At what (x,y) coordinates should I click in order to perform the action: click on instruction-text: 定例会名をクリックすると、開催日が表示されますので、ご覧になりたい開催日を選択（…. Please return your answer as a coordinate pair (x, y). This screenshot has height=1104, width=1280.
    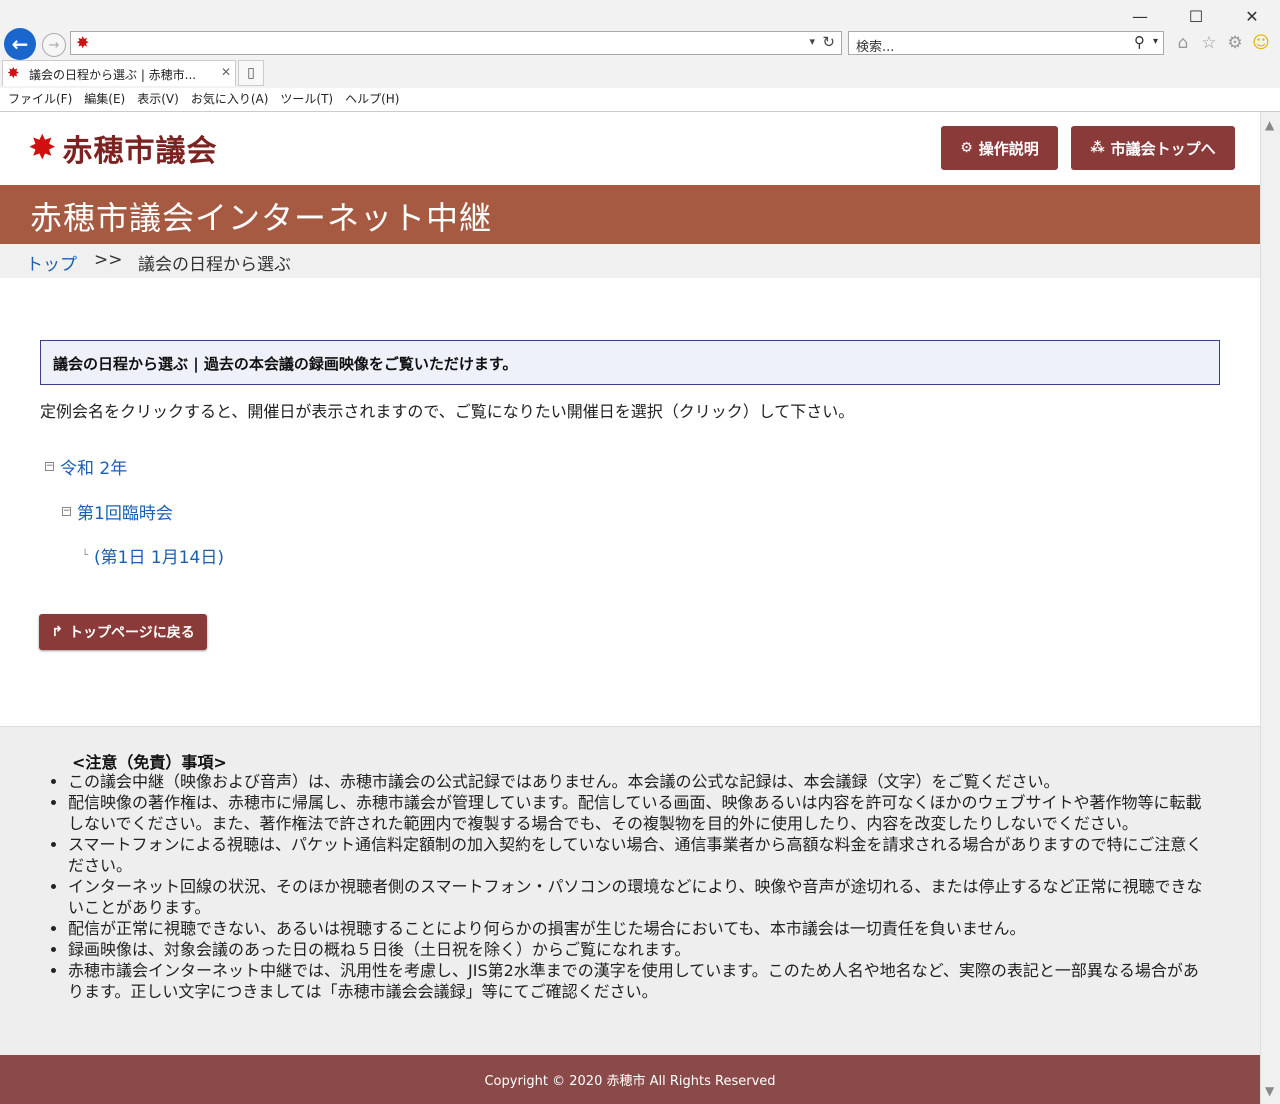
    Looking at the image, I should click on (447, 411).